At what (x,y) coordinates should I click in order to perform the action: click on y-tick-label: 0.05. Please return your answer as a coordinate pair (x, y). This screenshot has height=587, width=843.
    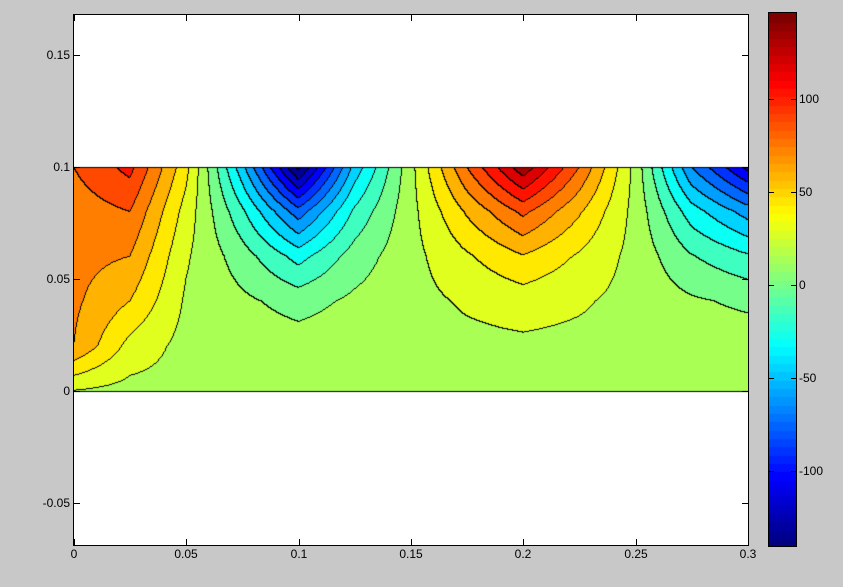
    Looking at the image, I should click on (58, 279).